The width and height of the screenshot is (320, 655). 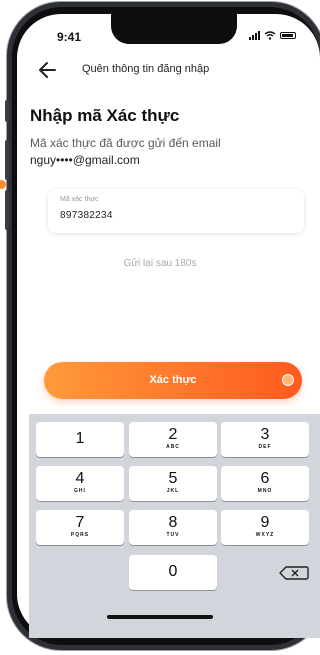 I want to click on input-value: 897382234, so click(x=86, y=215).